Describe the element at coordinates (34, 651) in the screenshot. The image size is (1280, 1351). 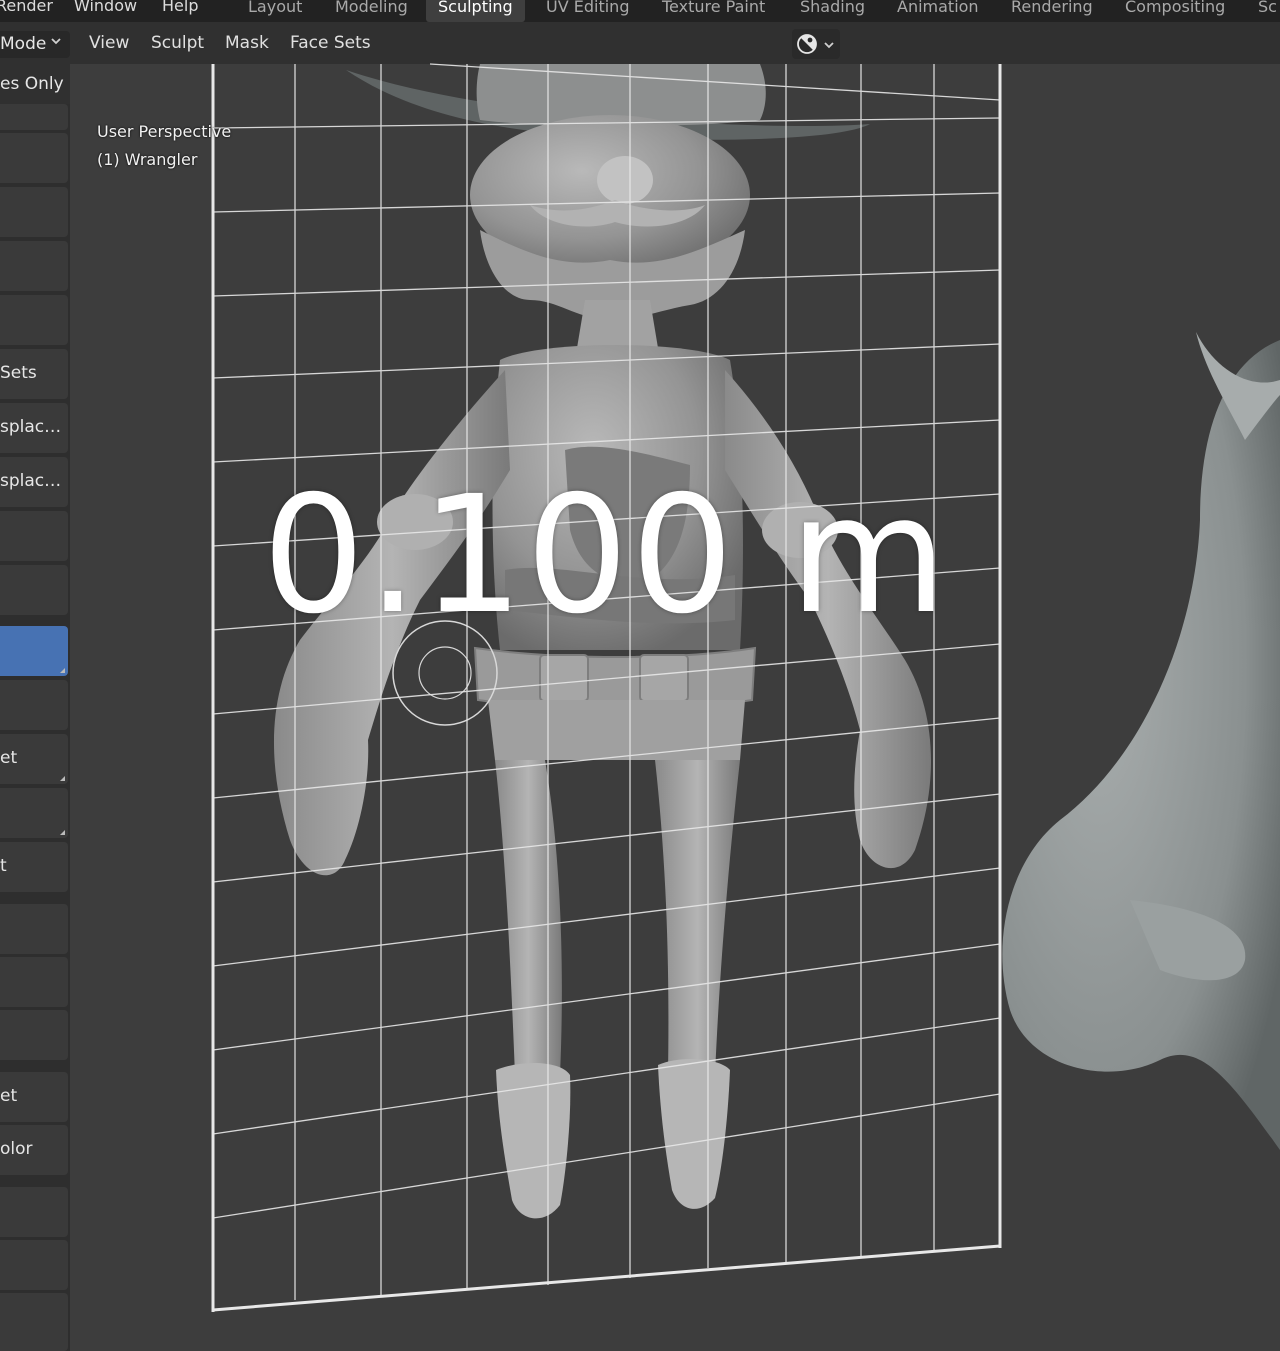
I see `tool-active` at that location.